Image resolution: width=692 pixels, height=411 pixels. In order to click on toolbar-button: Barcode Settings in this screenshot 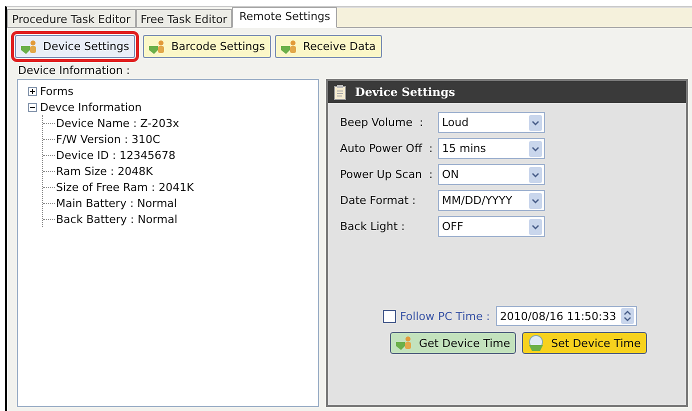, I will do `click(207, 46)`.